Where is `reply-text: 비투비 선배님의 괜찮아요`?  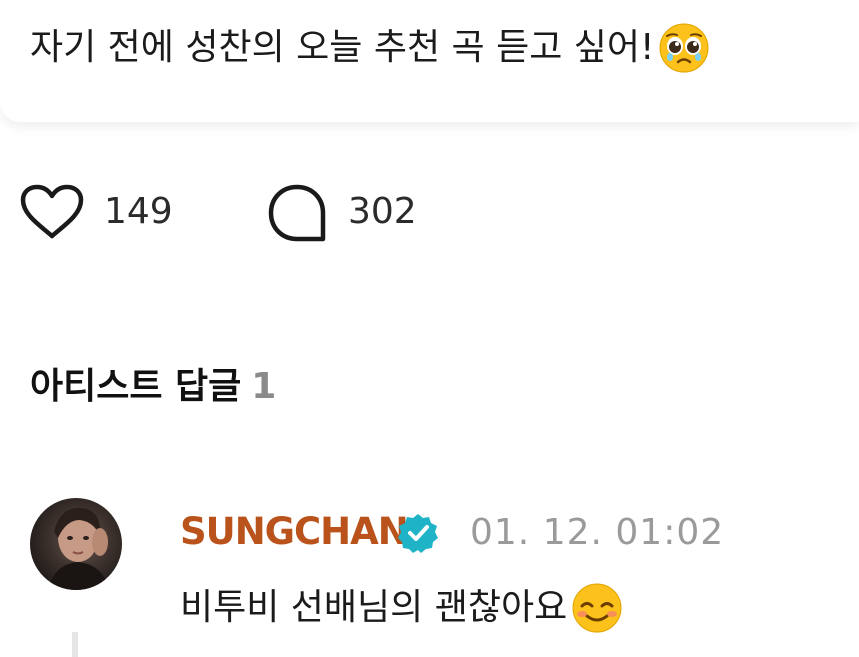
reply-text: 비투비 선배님의 괜찮아요 is located at coordinates (401, 608).